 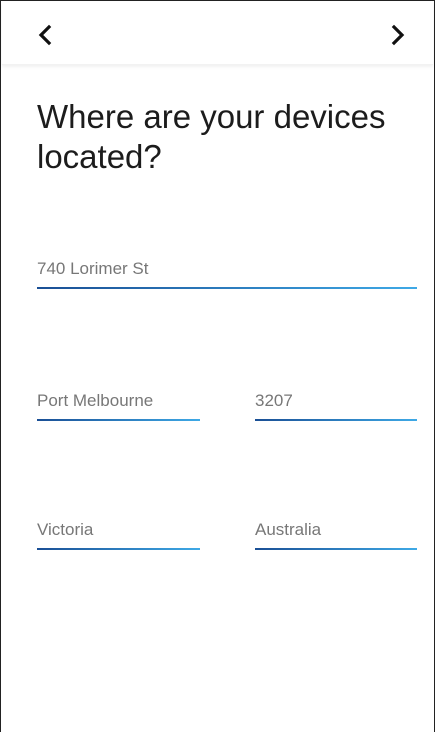 I want to click on back-button, so click(x=45, y=35).